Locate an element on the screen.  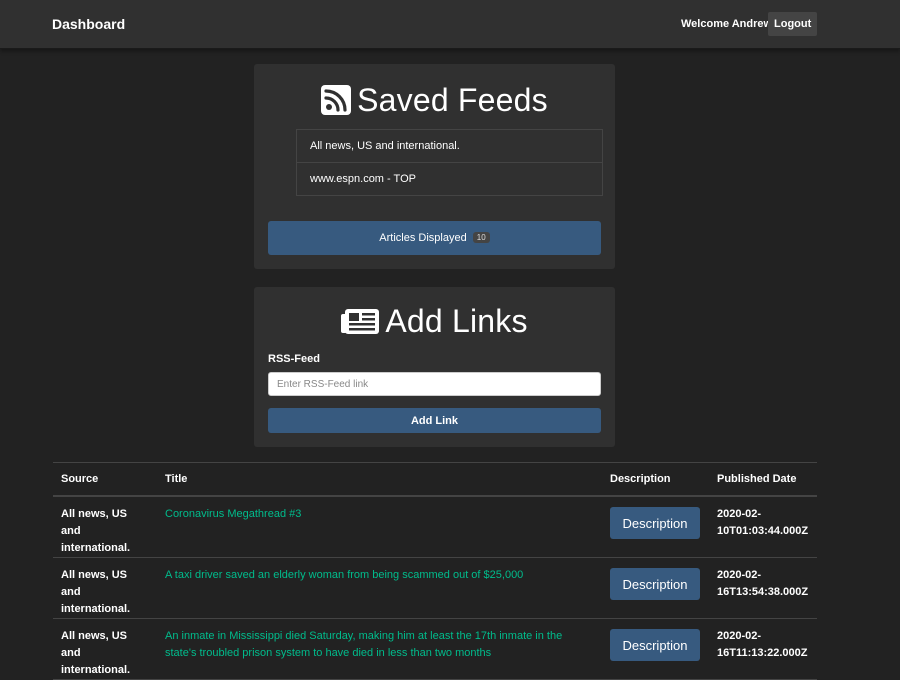
navbar: Dashboard Welcome Andrew Logout is located at coordinates (450, 24).